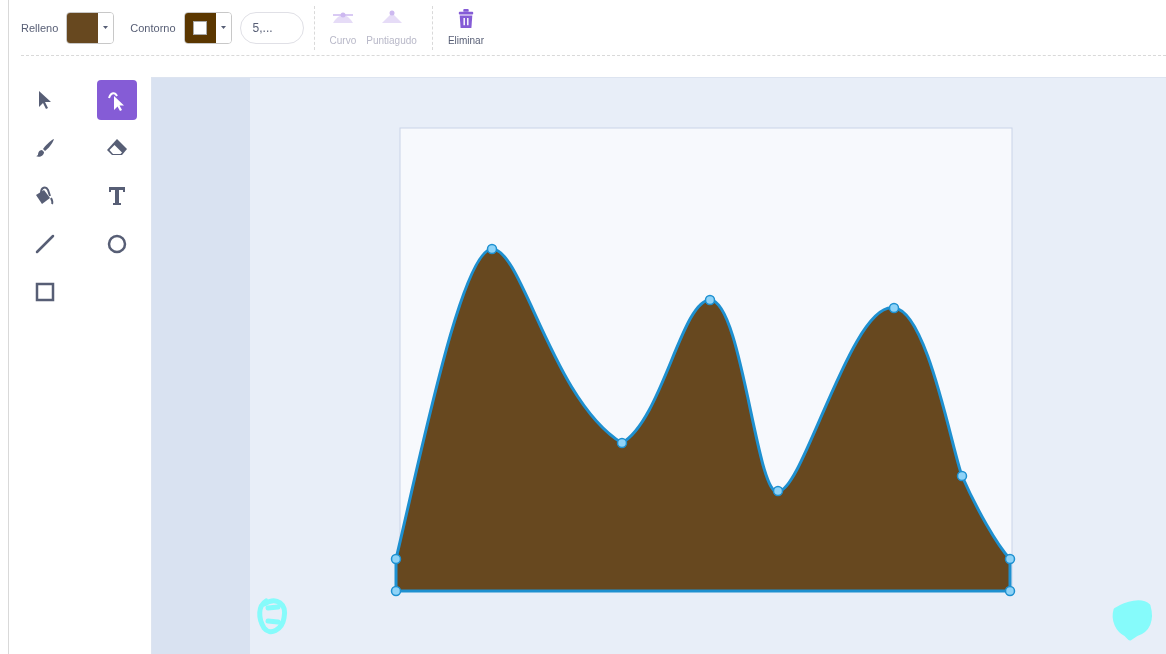  I want to click on trash-icon, so click(465, 19).